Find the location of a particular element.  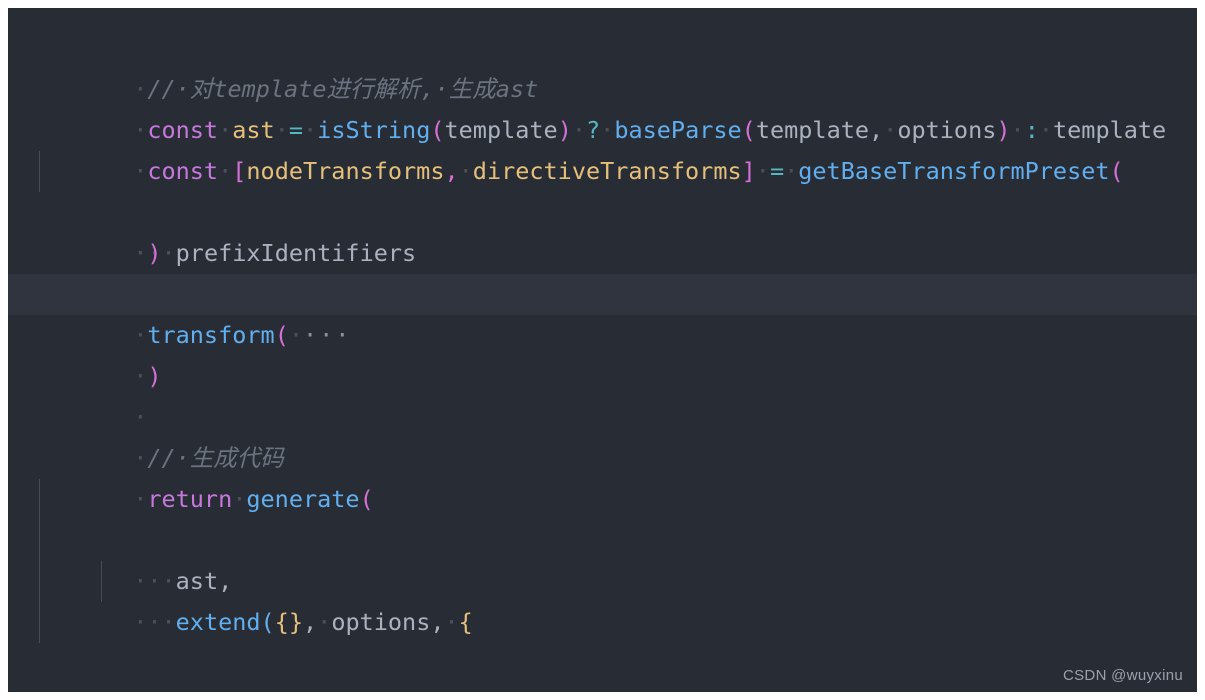

code-line: ·//·对template进行解析,·生成ast is located at coordinates (602, 65).